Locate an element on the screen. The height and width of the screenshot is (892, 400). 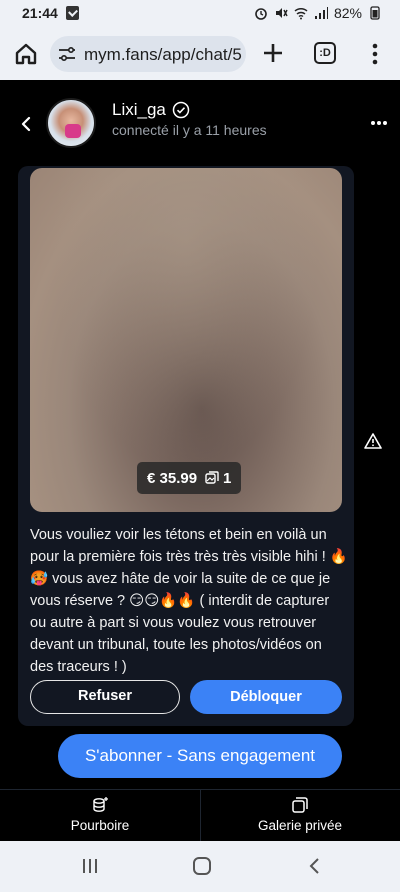
refuse-button: Refuser is located at coordinates (105, 697).